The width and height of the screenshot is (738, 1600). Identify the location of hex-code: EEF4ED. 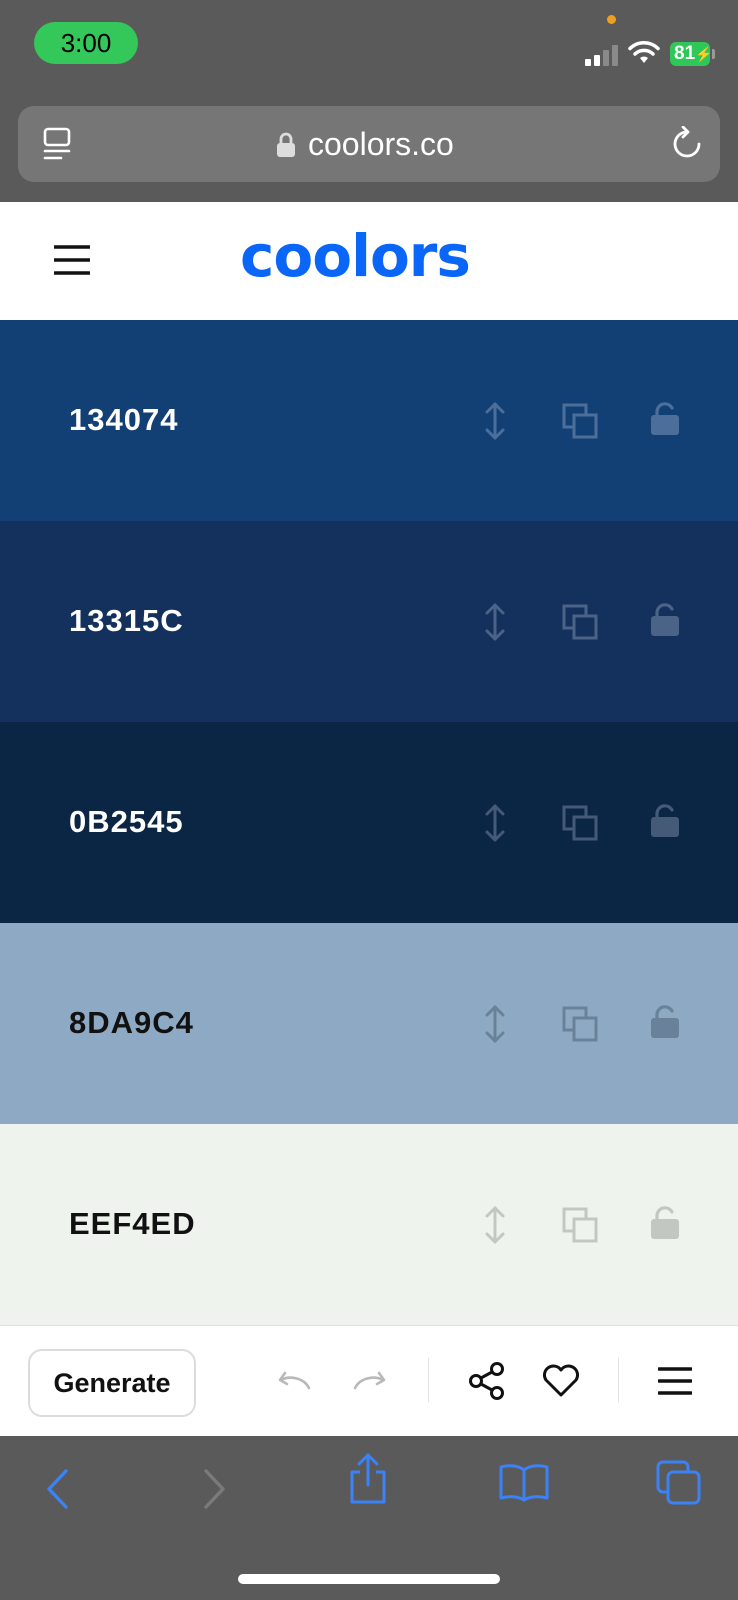
(132, 1224).